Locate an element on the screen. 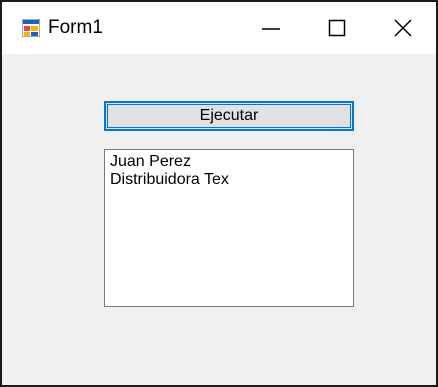 This screenshot has height=387, width=438. minimize-icon is located at coordinates (271, 29).